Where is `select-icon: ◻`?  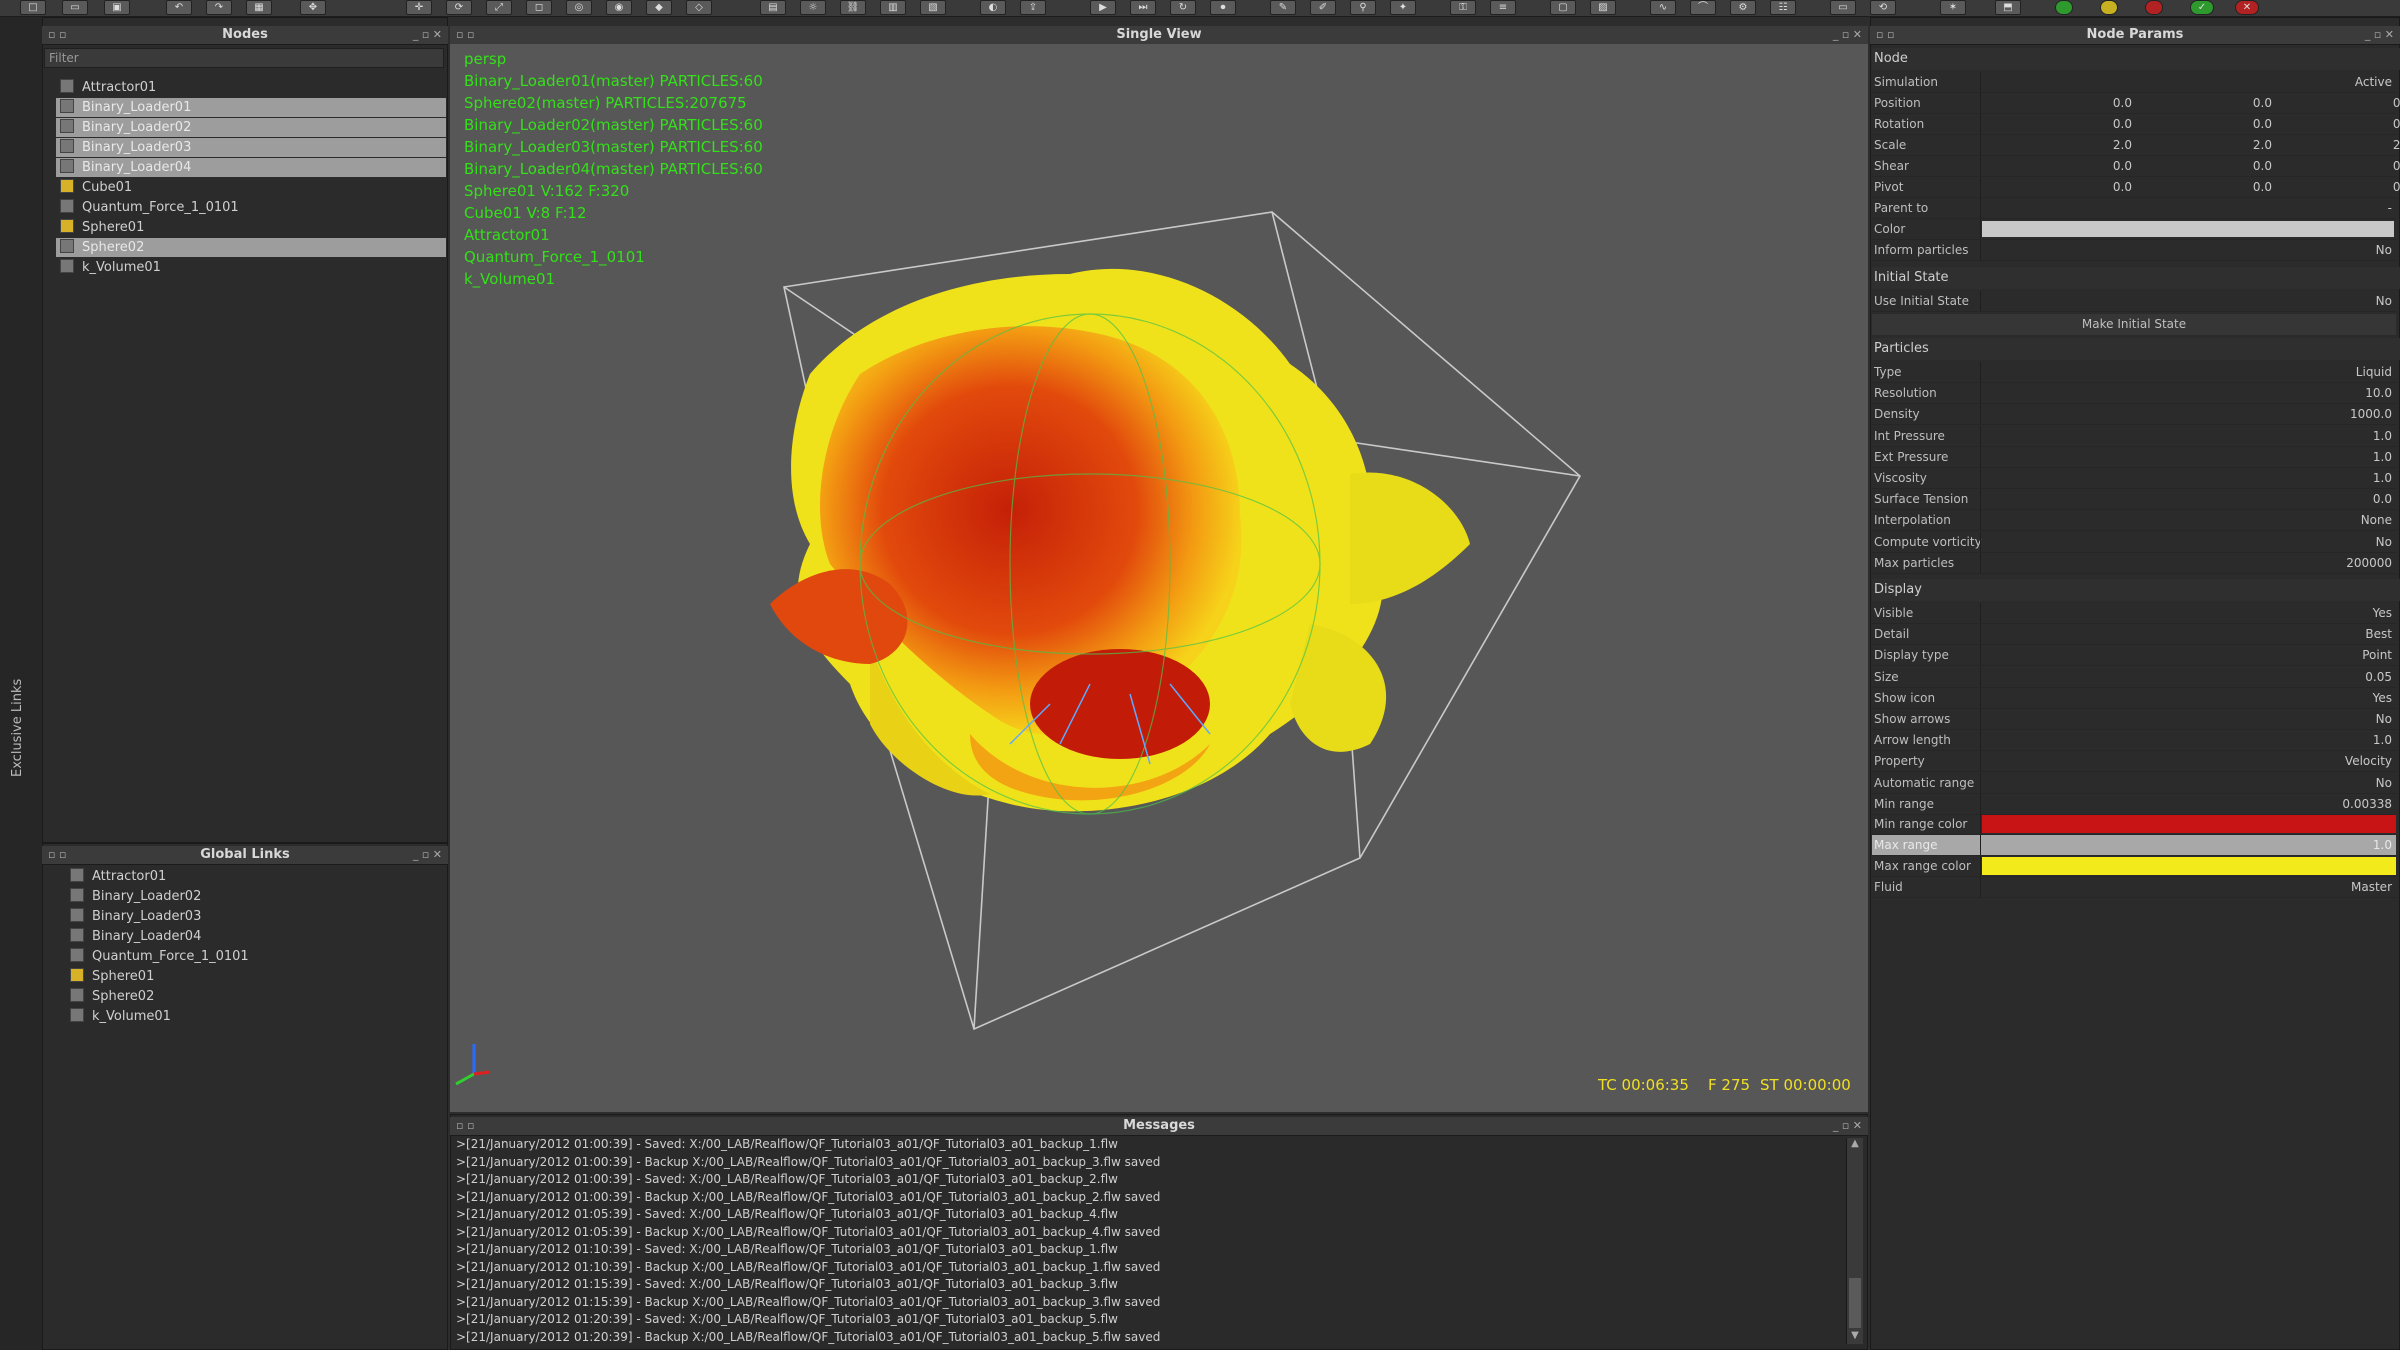 select-icon: ◻ is located at coordinates (539, 7).